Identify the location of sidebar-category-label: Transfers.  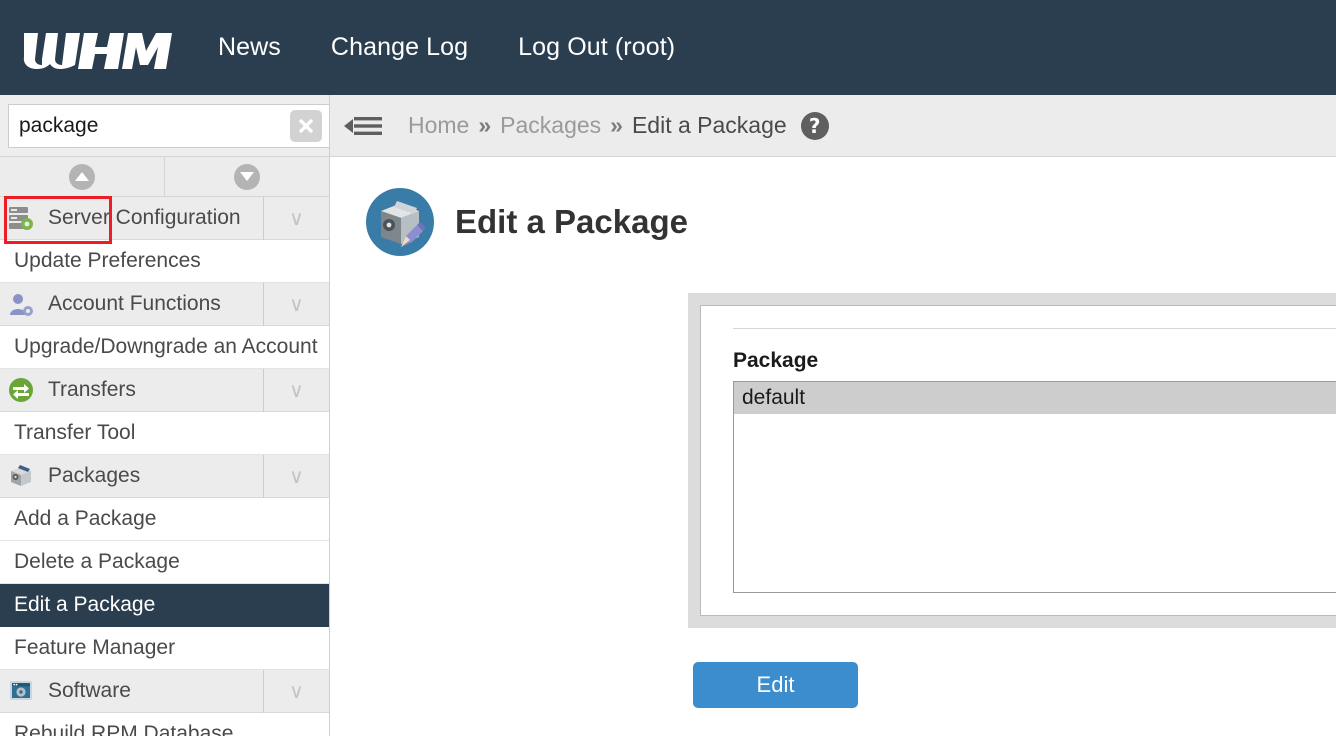
(92, 389).